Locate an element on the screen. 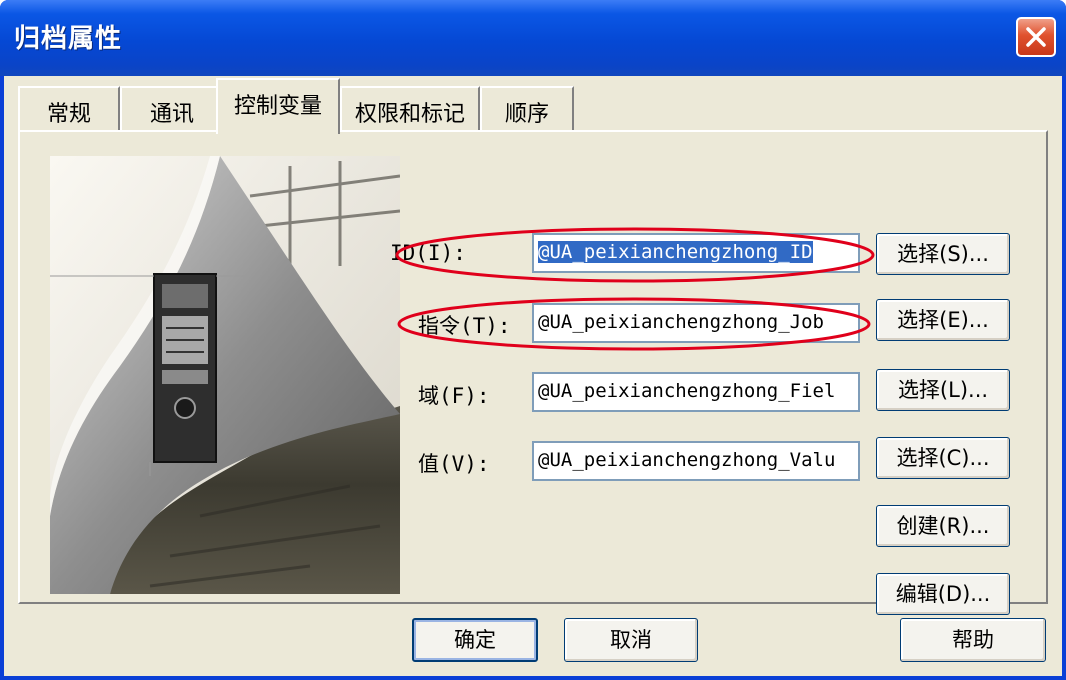 Image resolution: width=1066 pixels, height=680 pixels. title-bar: 归档属性 is located at coordinates (533, 38).